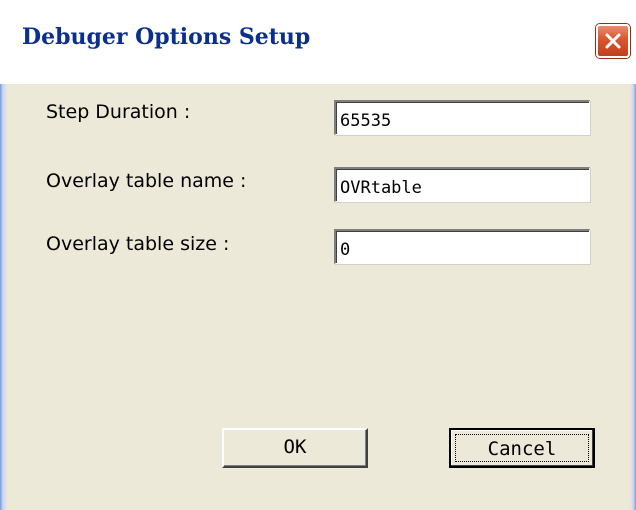 This screenshot has height=510, width=636. I want to click on cancel-button: Cancel, so click(522, 448).